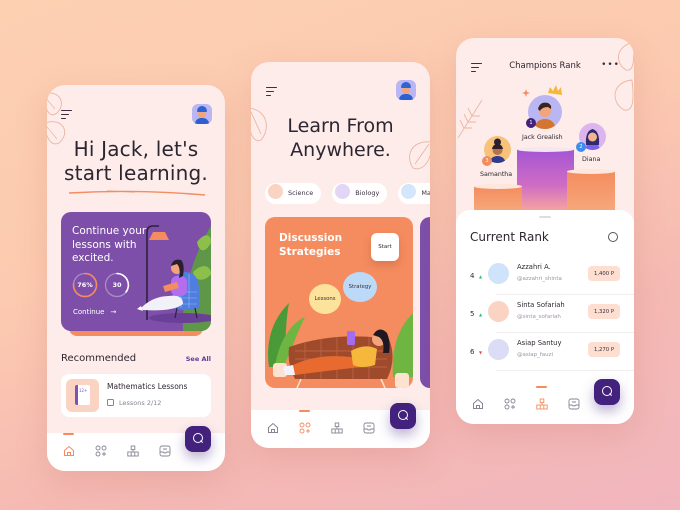  I want to click on lessons-ring: 30, so click(117, 285).